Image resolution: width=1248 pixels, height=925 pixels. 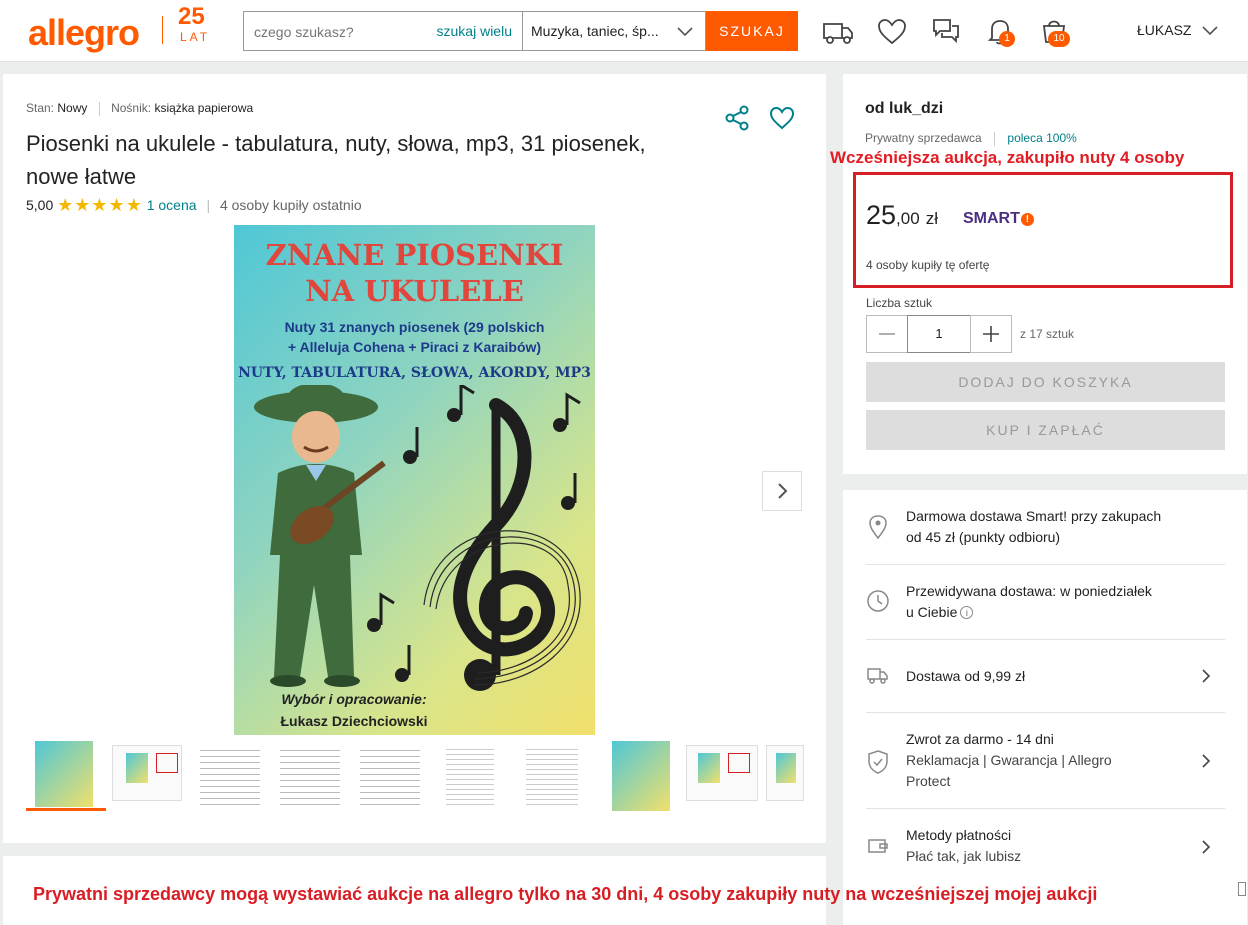 What do you see at coordinates (99, 108) in the screenshot?
I see `meta-divider` at bounding box center [99, 108].